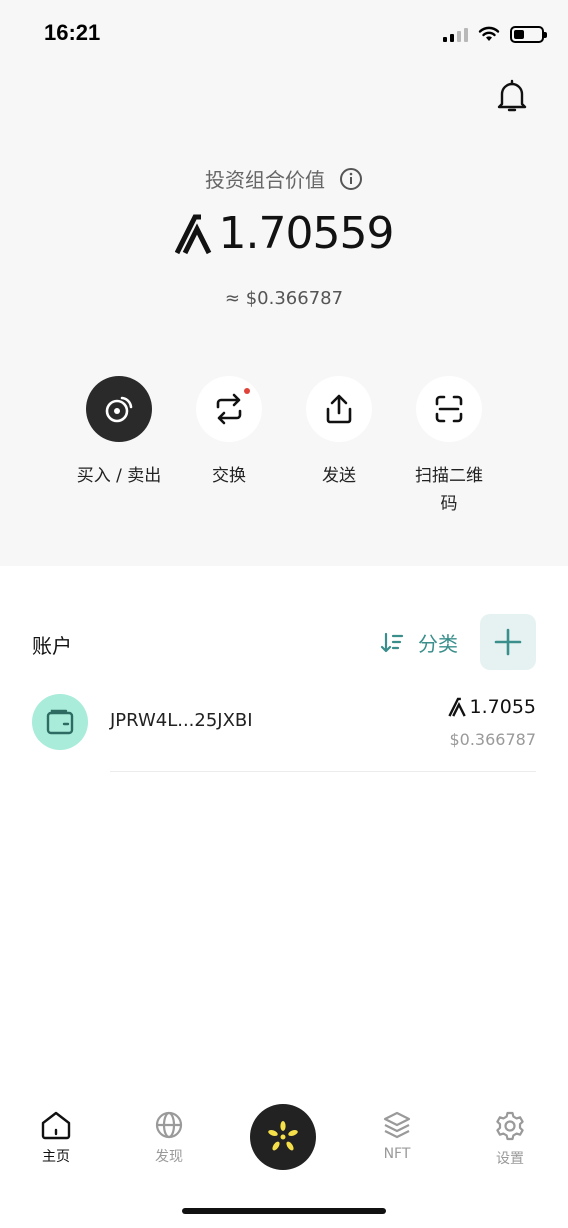 The image size is (568, 1228). I want to click on divider, so click(323, 771).